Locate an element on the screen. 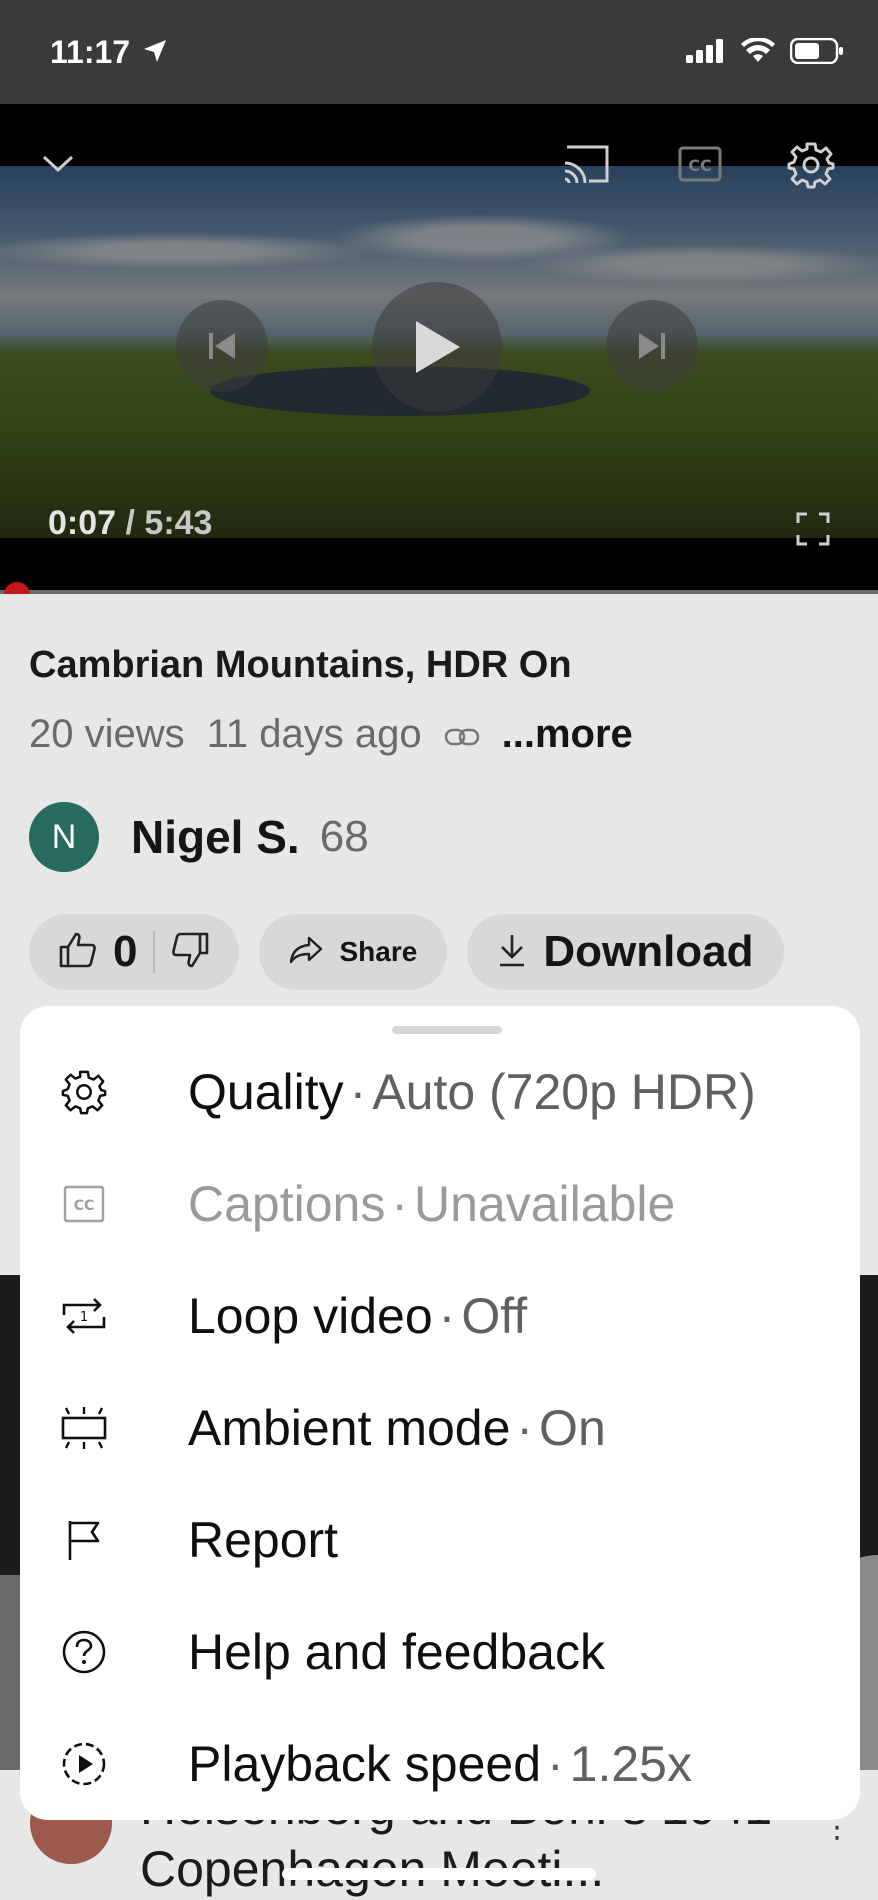 The image size is (878, 1900). menu-item-captions: CC Captions · Unavailable is located at coordinates (440, 1204).